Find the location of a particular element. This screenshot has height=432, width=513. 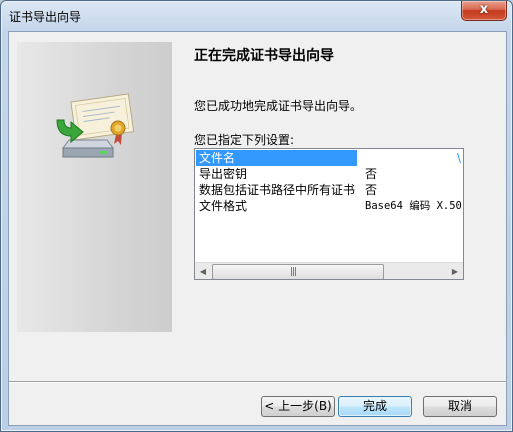

title-bar: 证书导出向导 x is located at coordinates (256, 16).